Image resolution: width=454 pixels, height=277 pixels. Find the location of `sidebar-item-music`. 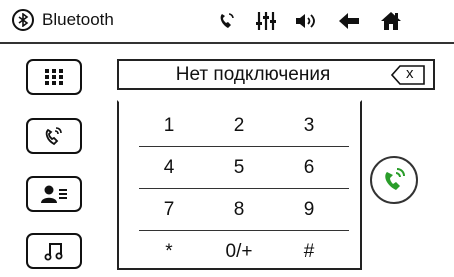

sidebar-item-music is located at coordinates (54, 251).